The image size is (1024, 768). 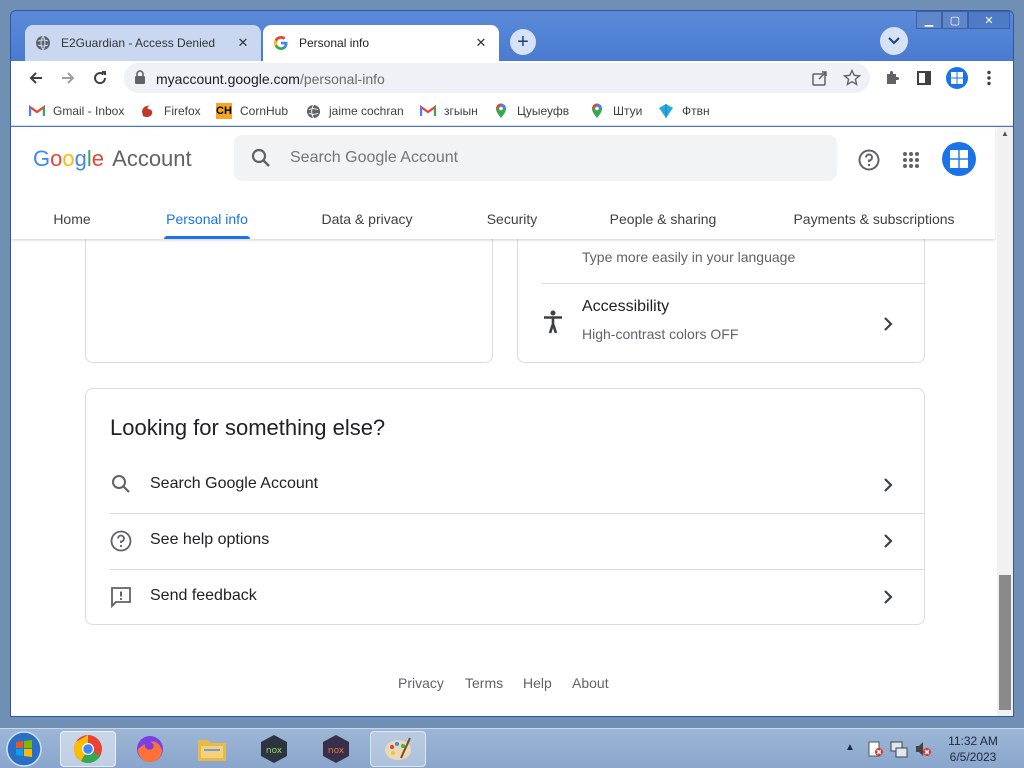 What do you see at coordinates (852, 80) in the screenshot?
I see `bookmark-star-icon` at bounding box center [852, 80].